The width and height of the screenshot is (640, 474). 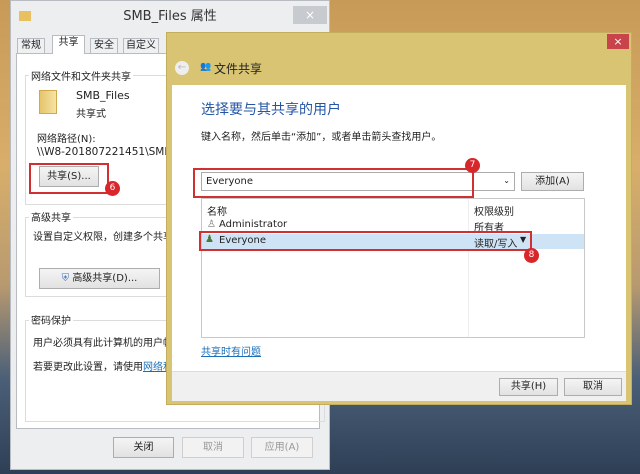 I want to click on folder-name: SMB_Files, so click(x=103, y=95).